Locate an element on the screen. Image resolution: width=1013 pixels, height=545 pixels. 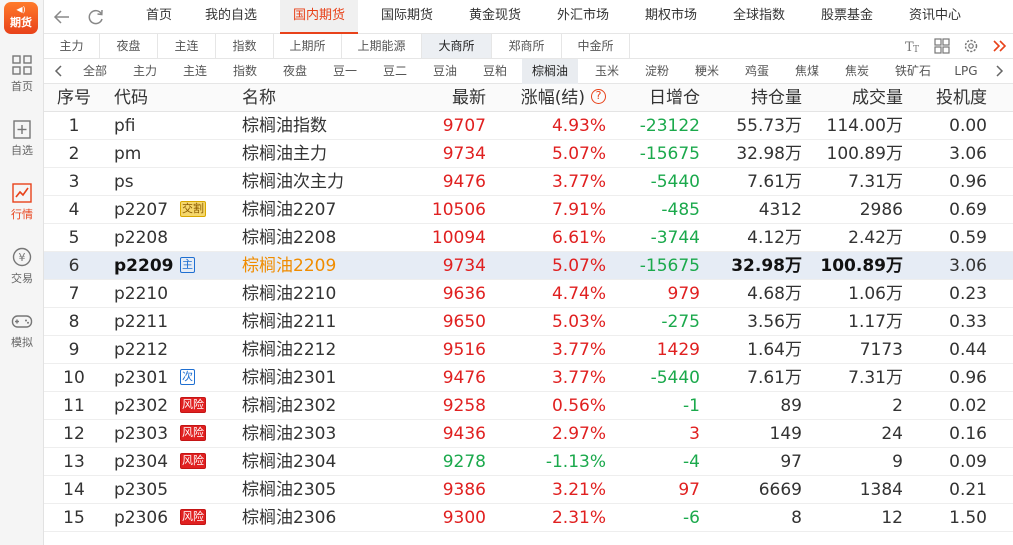
row-code: p2210 is located at coordinates (141, 294).